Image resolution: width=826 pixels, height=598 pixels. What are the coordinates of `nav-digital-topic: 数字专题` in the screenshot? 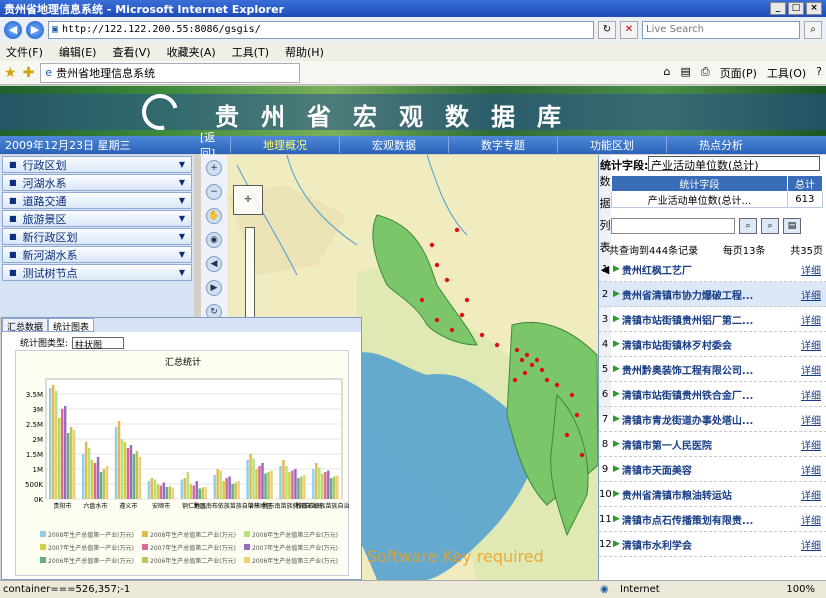 It's located at (502, 145).